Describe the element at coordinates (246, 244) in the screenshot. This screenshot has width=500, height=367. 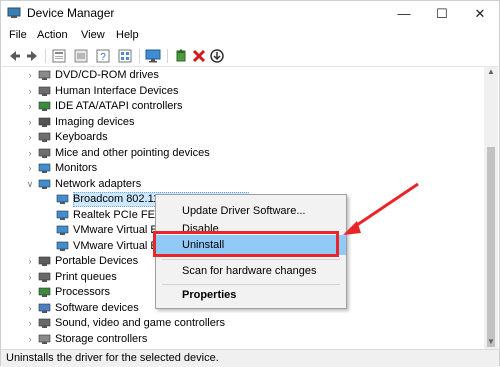
I see `highlight-box` at that location.